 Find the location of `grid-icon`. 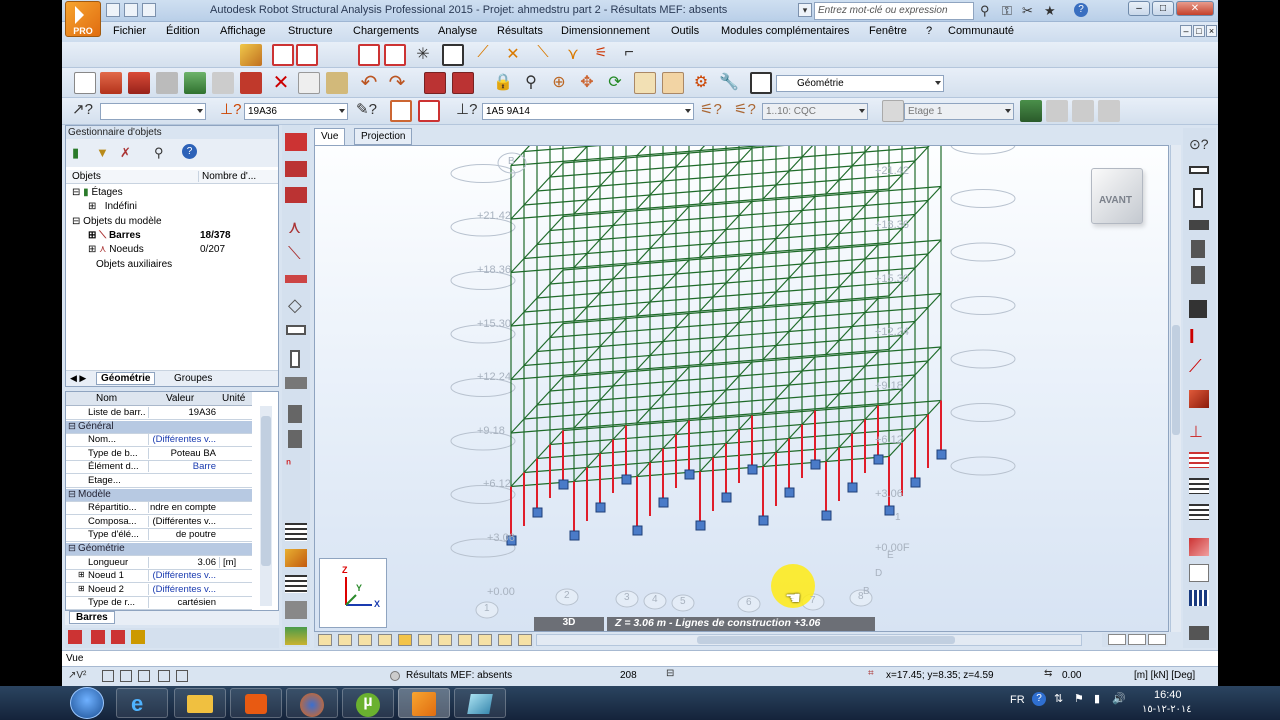

grid-icon is located at coordinates (1199, 573).